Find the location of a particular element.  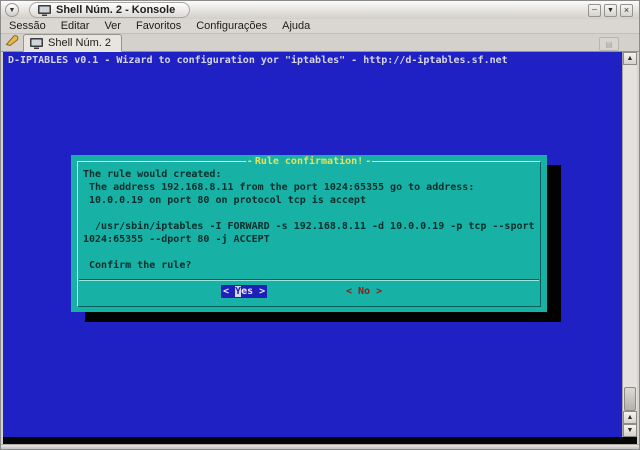

title-bubble: Shell Núm. 2 - Konsole is located at coordinates (110, 10).